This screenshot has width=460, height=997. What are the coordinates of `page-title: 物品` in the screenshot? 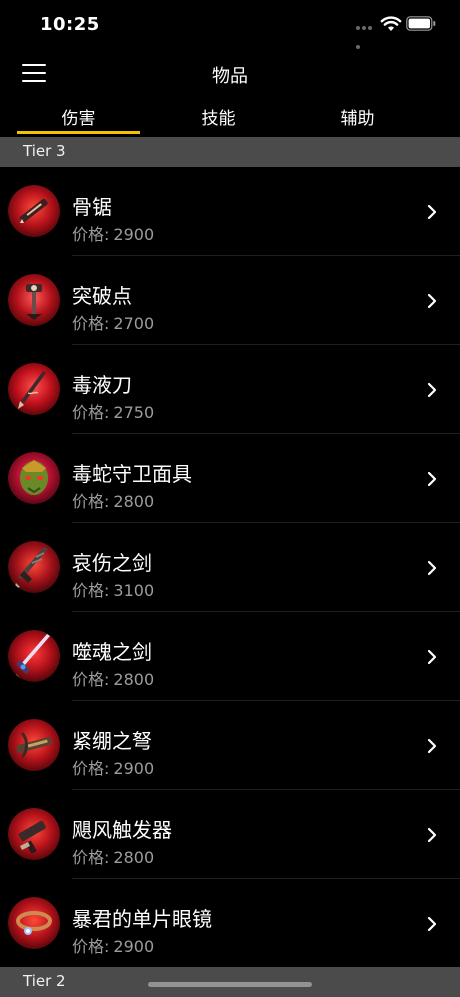 It's located at (230, 76).